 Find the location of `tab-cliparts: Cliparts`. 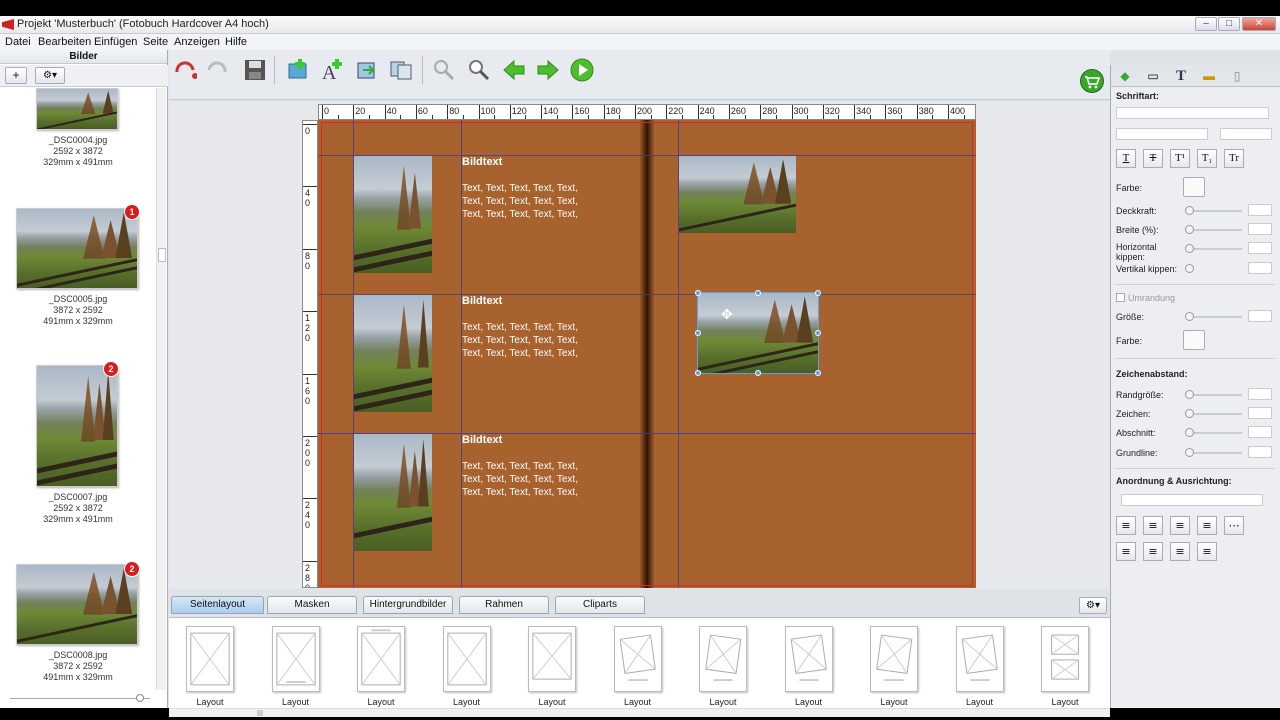

tab-cliparts: Cliparts is located at coordinates (600, 605).